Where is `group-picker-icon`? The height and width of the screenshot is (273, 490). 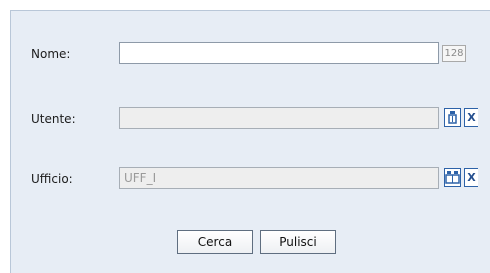
group-picker-icon is located at coordinates (452, 177).